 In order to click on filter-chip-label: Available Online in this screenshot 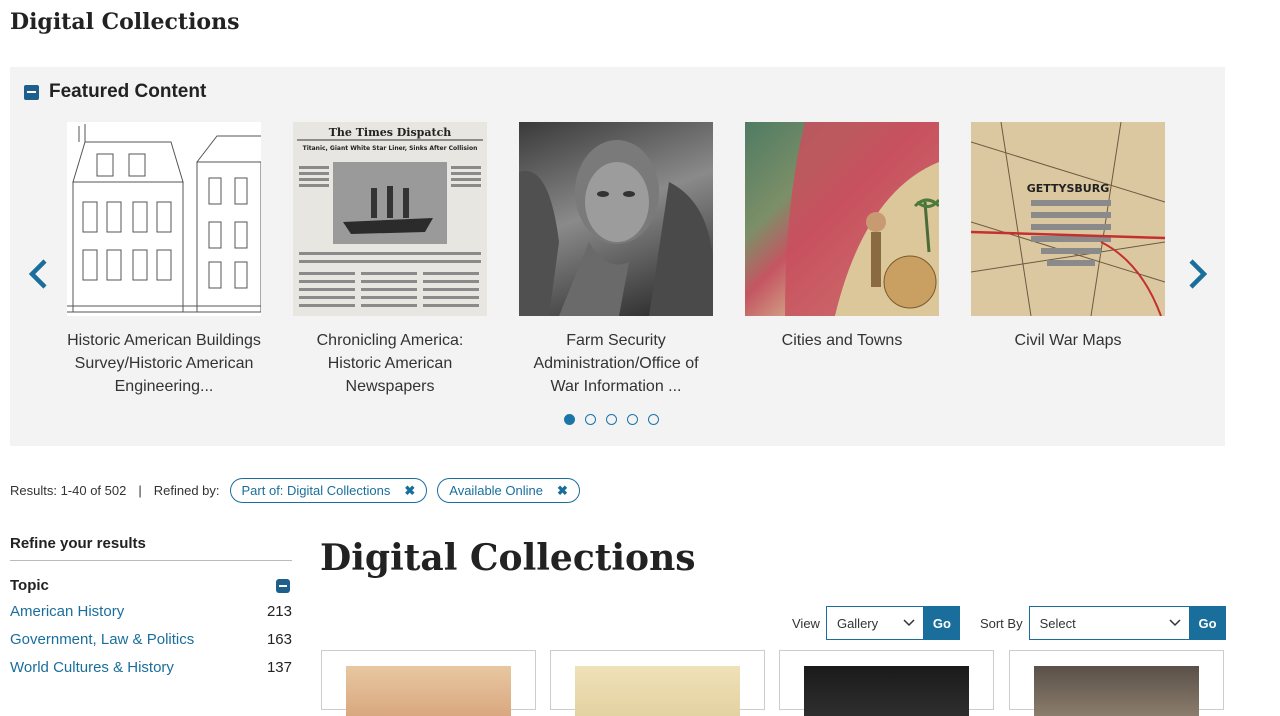, I will do `click(496, 490)`.